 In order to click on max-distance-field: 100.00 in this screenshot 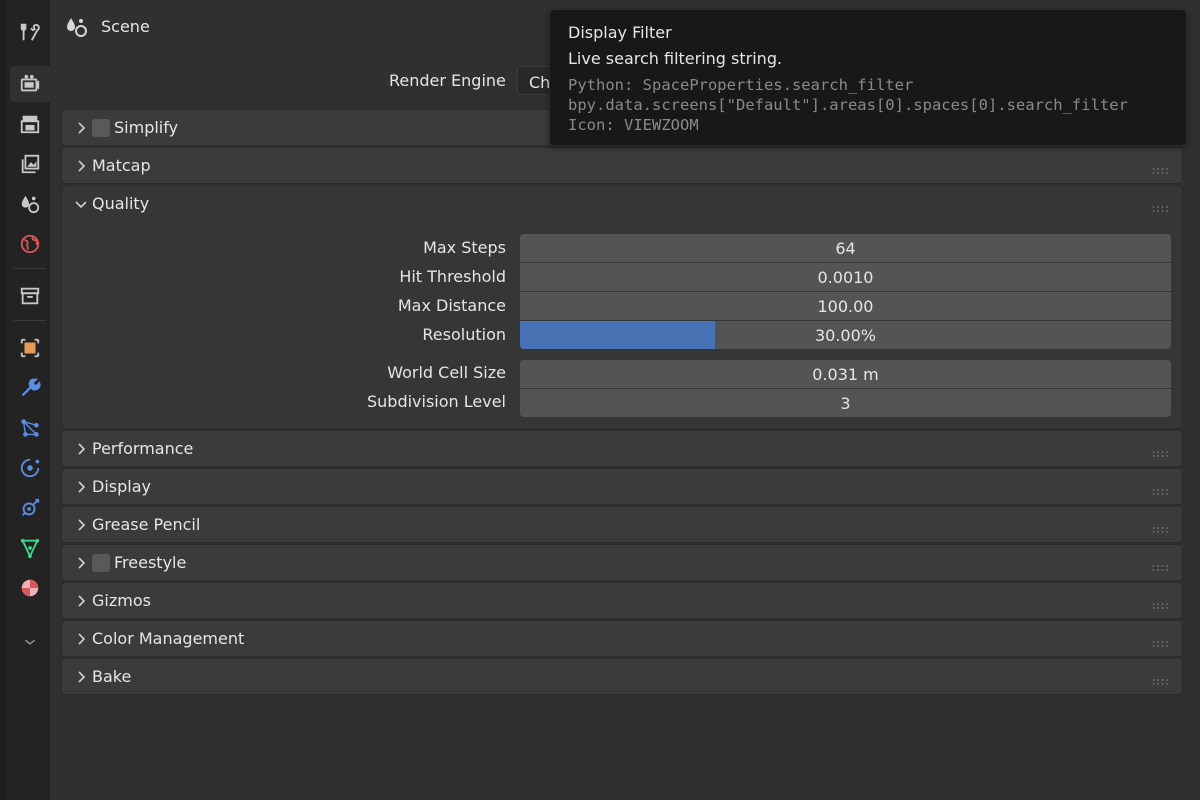, I will do `click(845, 306)`.